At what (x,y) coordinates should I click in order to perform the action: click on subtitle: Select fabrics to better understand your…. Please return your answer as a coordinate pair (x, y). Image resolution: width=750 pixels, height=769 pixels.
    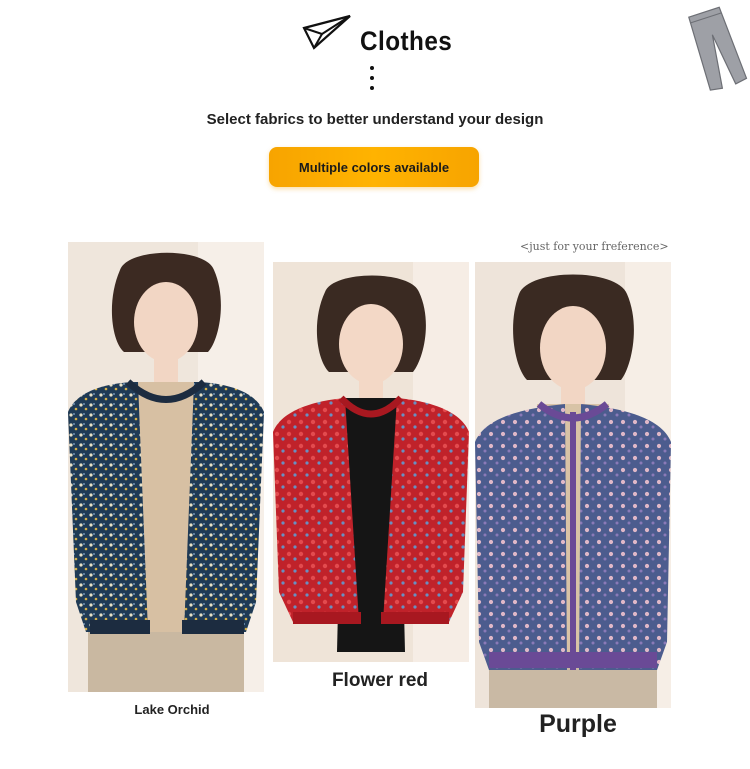
    Looking at the image, I should click on (375, 119).